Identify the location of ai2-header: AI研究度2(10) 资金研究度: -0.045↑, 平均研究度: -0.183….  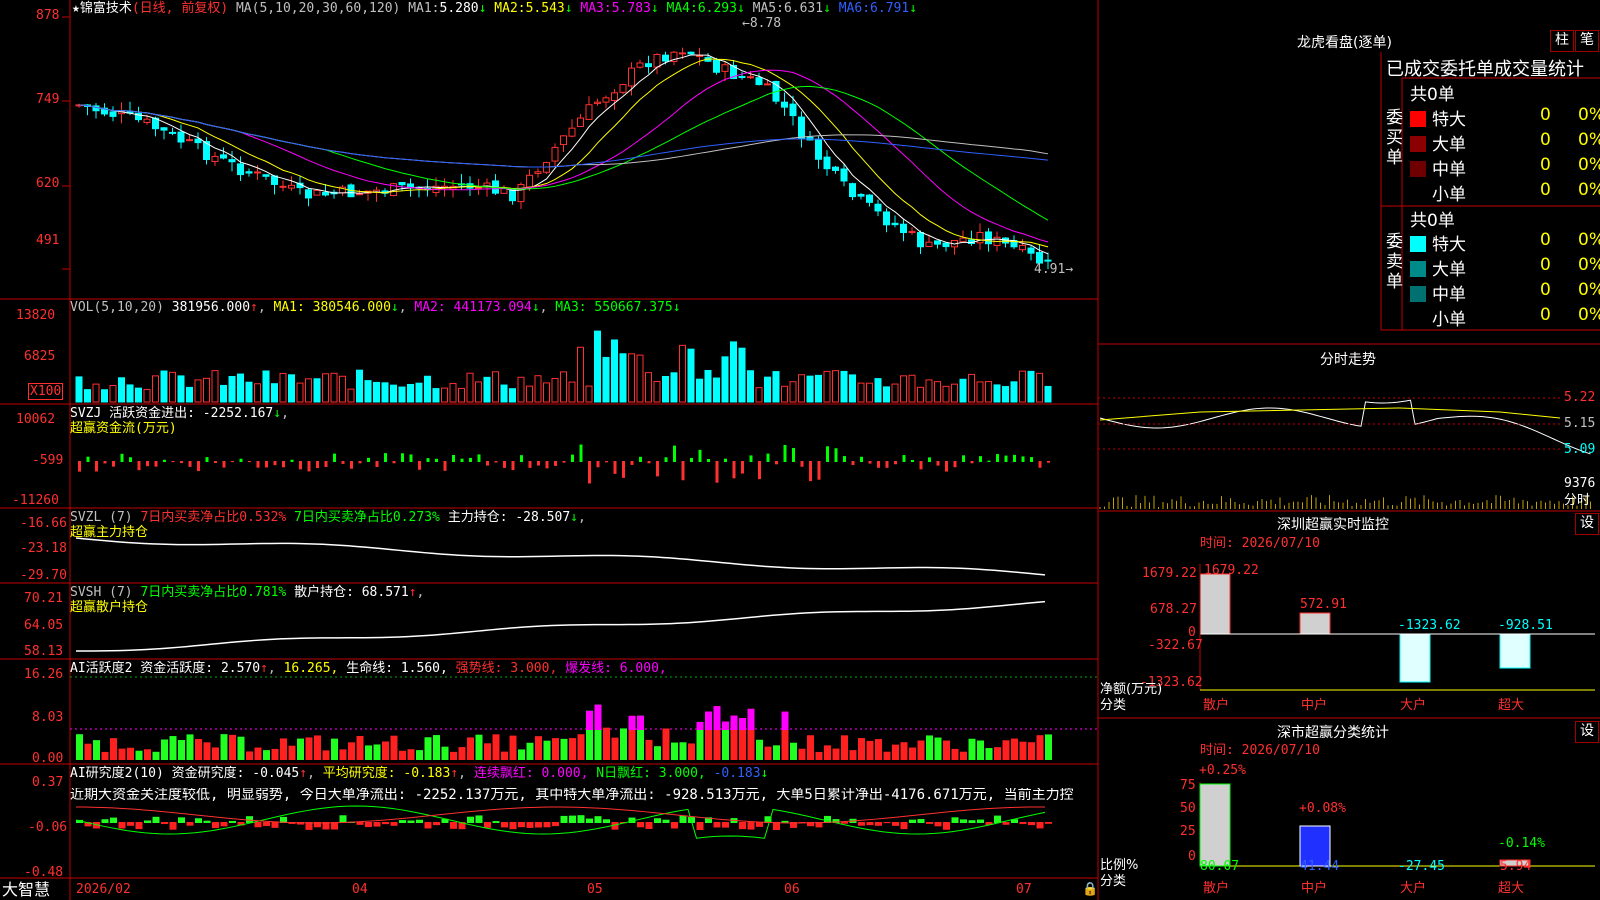
(419, 773).